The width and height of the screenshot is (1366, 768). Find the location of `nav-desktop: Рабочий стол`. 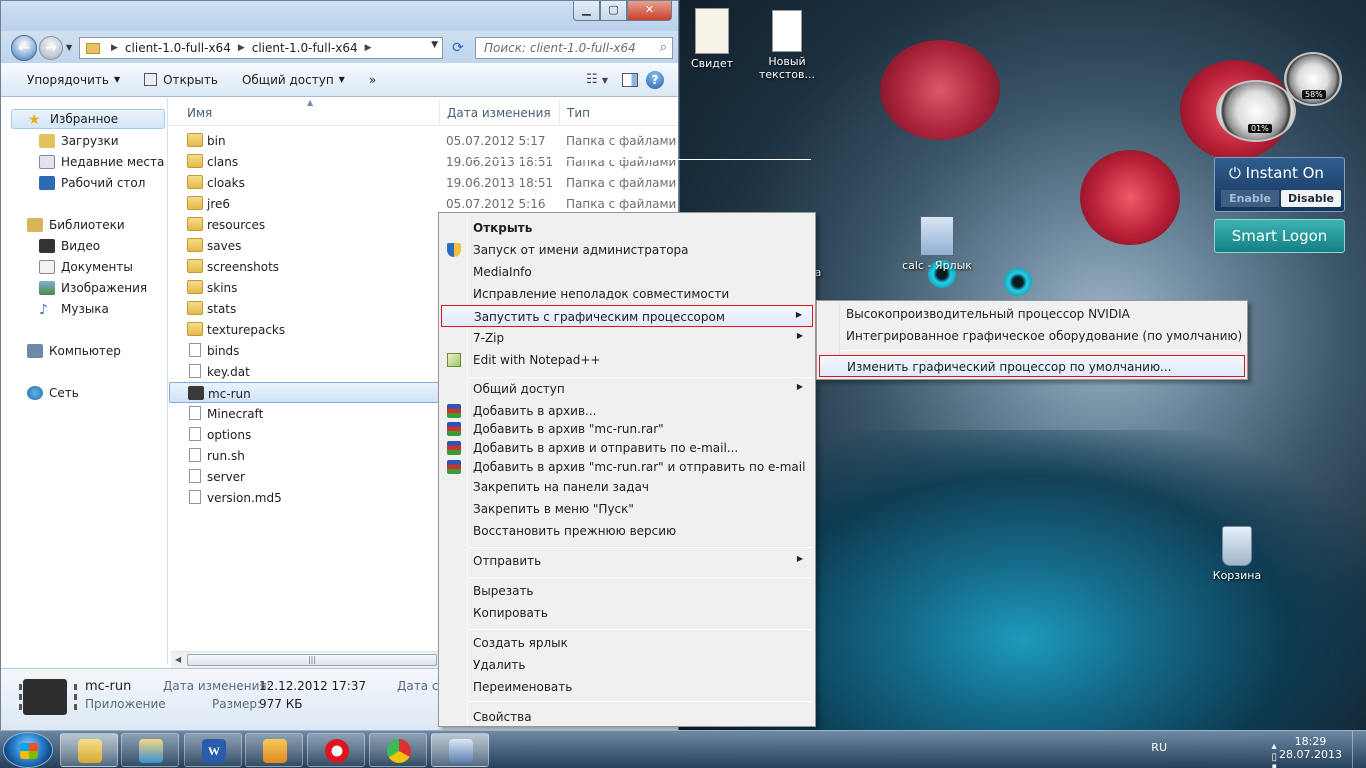

nav-desktop: Рабочий стол is located at coordinates (92, 183).